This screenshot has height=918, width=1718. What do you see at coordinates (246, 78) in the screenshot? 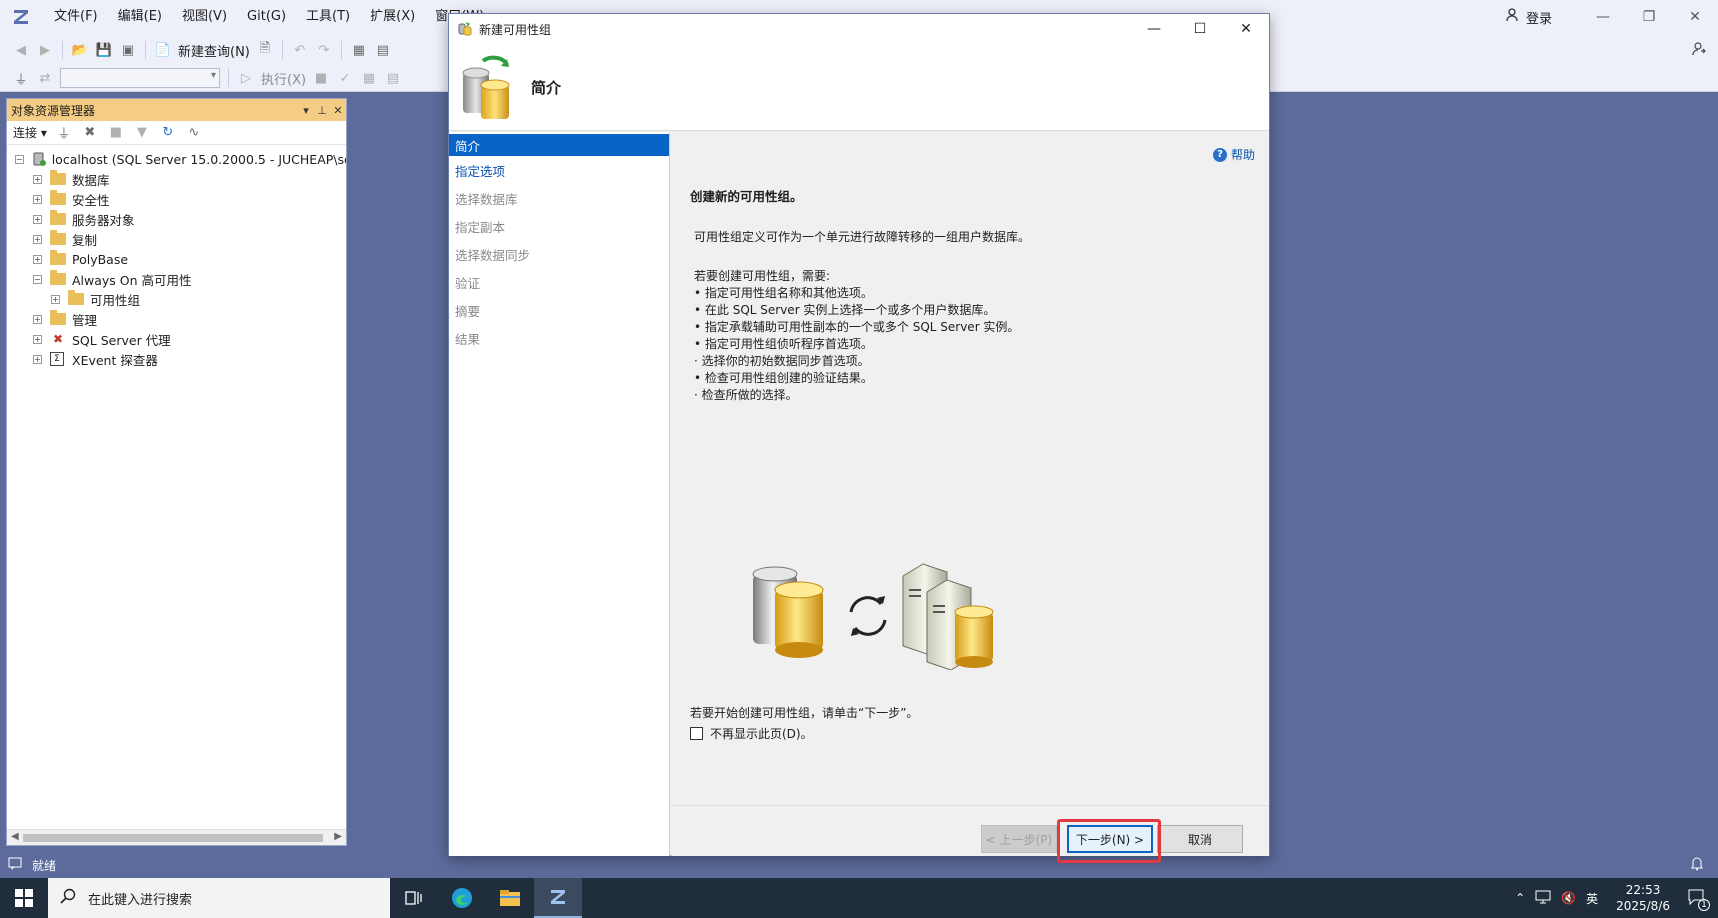
I see `execute-icon: ▷` at bounding box center [246, 78].